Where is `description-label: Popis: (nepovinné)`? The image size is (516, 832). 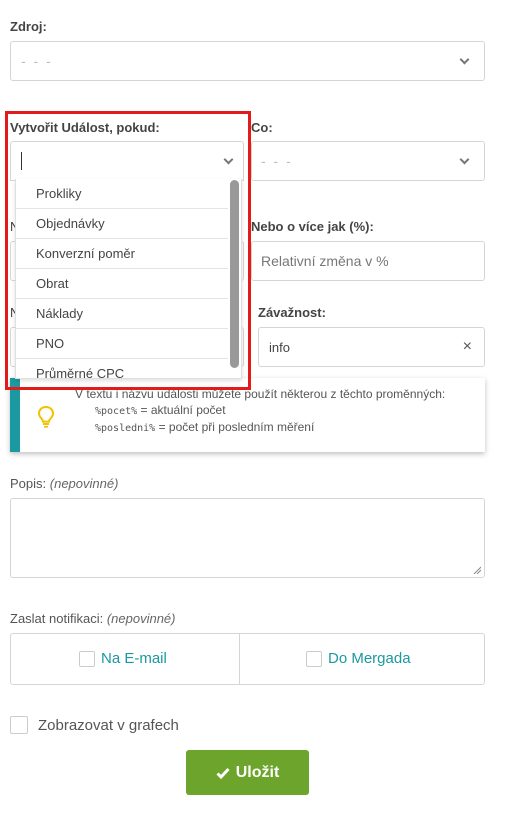
description-label: Popis: (nepovinné) is located at coordinates (64, 483).